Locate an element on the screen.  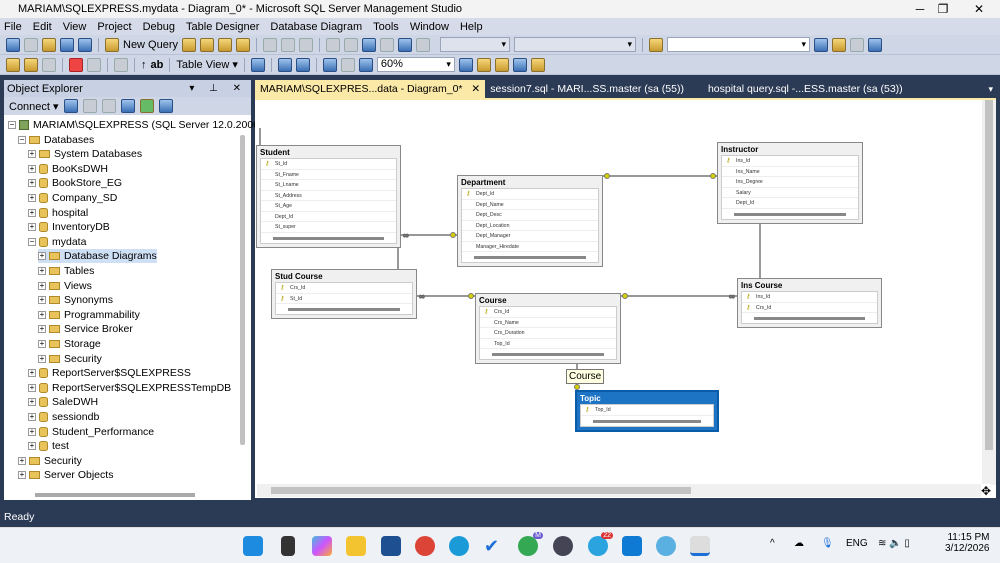
column-name: Ins_Id is located at coordinates (763, 297).